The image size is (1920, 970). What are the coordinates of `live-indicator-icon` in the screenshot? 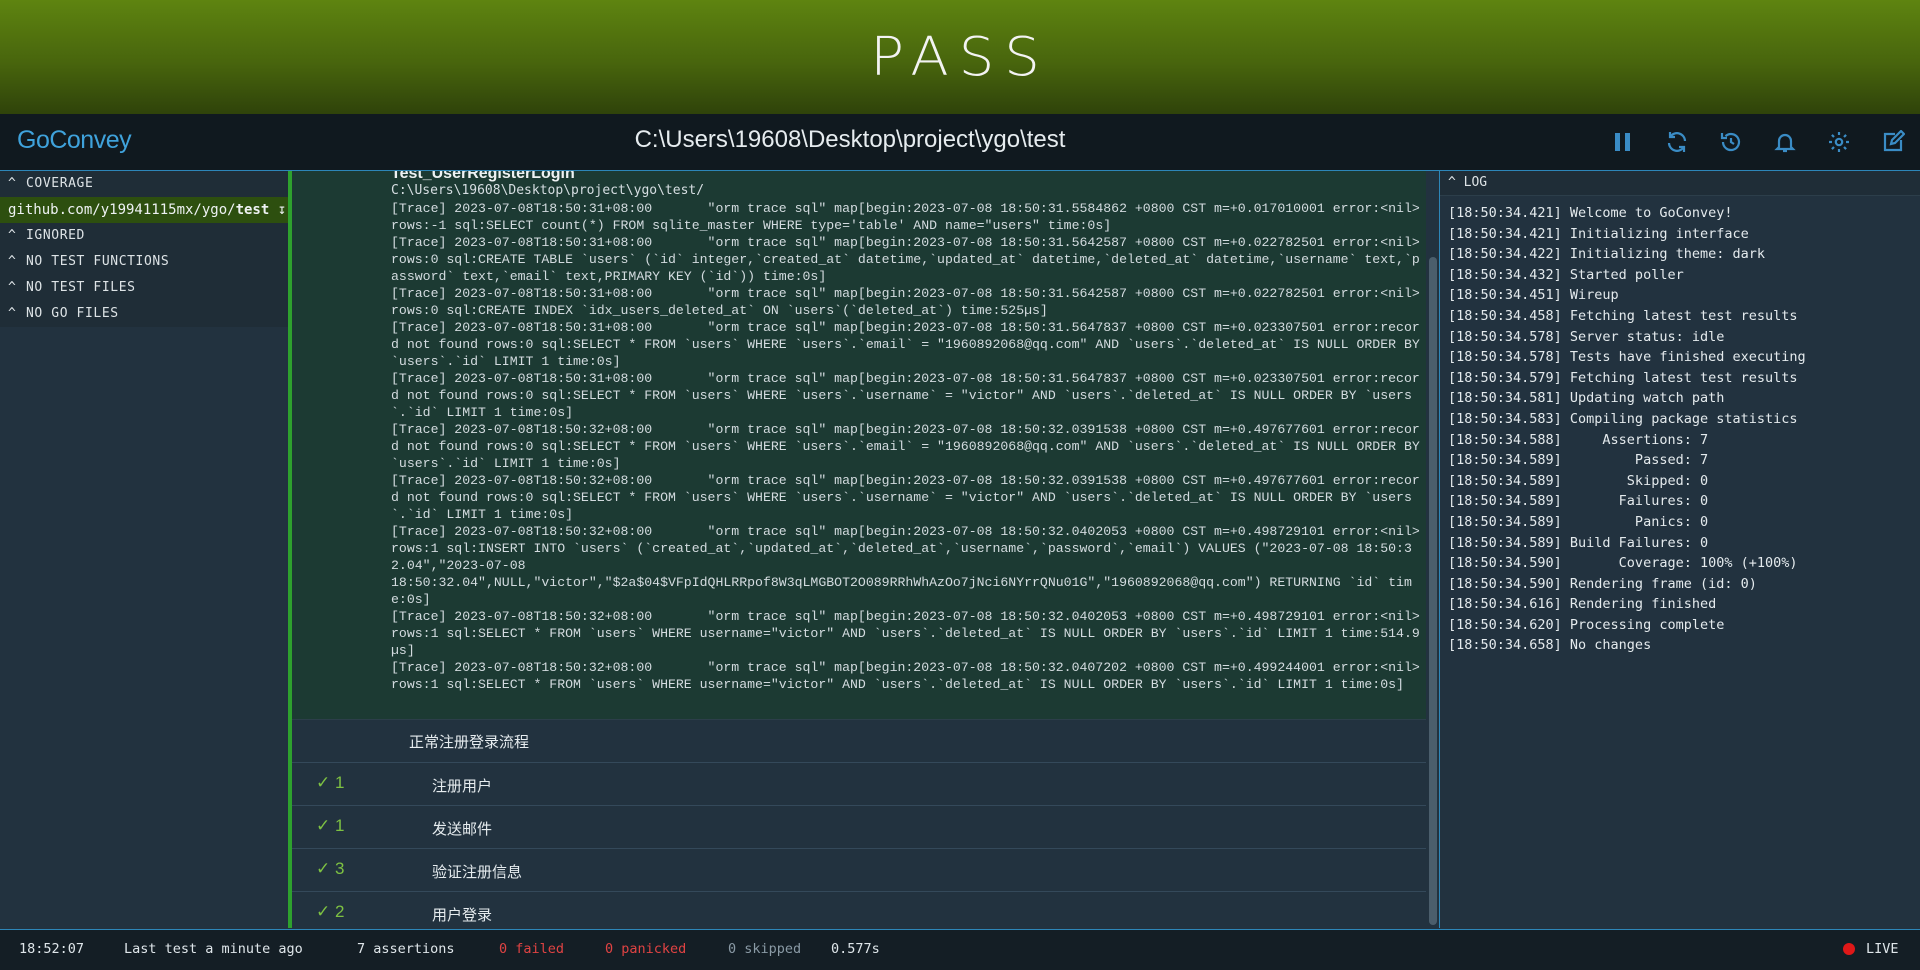 It's located at (1849, 949).